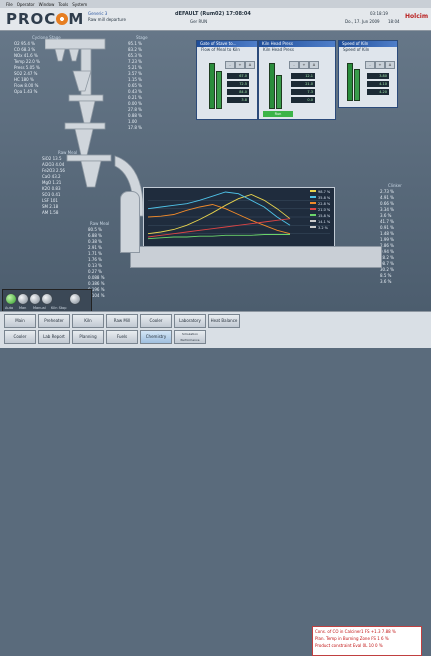 The height and width of the screenshot is (656, 431). Describe the element at coordinates (54, 321) in the screenshot. I see `nav-button-preheater: Preheater` at that location.